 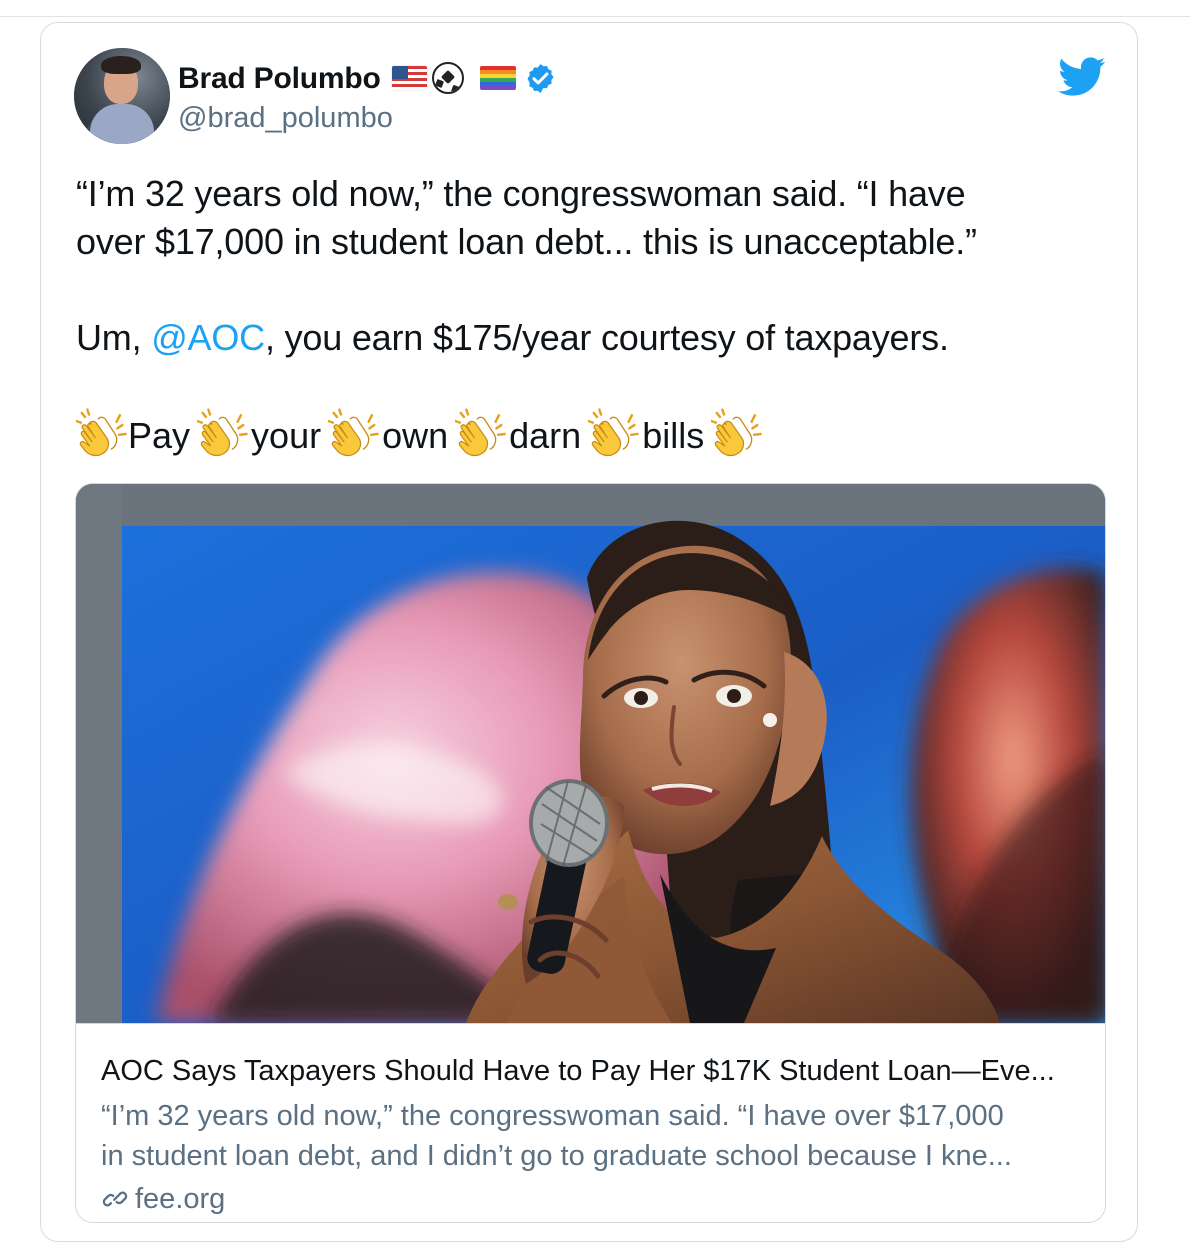 I want to click on clap-phrase: Pay your own darn bills, so click(x=419, y=434).